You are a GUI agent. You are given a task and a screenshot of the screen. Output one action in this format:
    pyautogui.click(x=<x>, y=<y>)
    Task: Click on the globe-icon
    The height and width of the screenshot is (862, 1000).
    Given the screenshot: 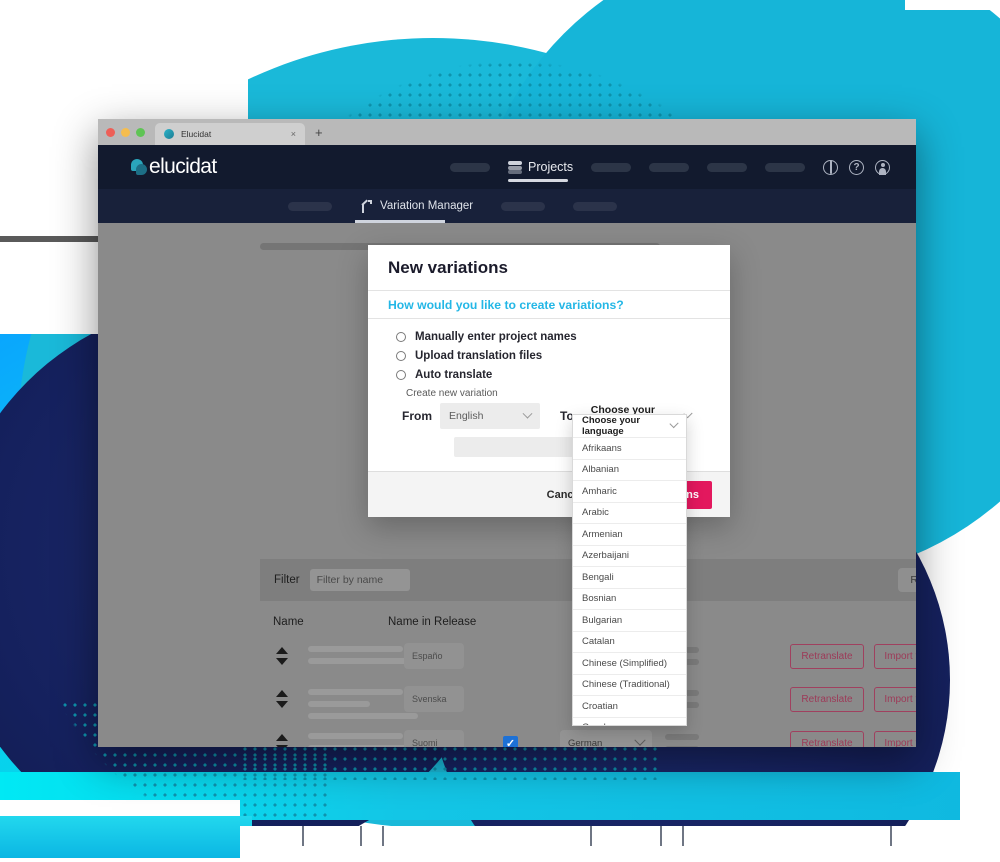 What is the action you would take?
    pyautogui.click(x=830, y=167)
    